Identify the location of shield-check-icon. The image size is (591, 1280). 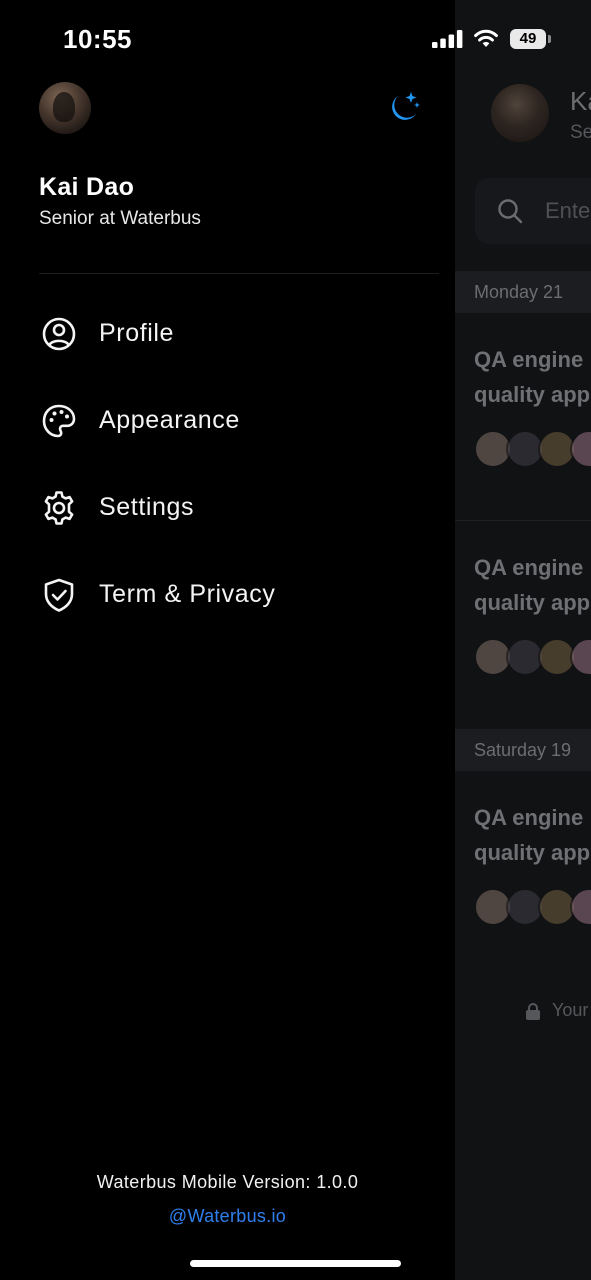
(59, 595).